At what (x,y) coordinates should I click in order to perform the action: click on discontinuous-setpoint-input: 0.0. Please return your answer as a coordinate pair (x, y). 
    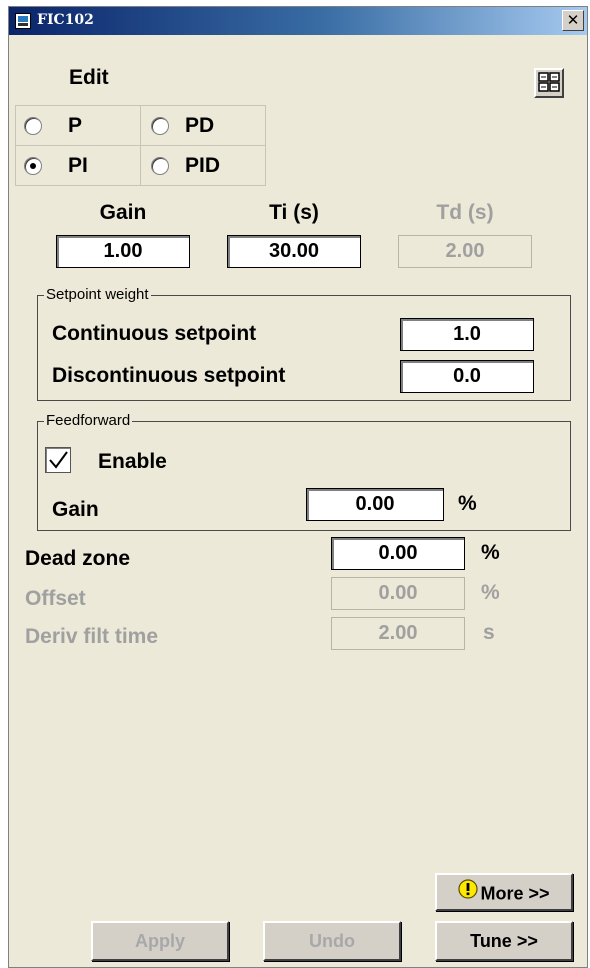
    Looking at the image, I should click on (467, 376).